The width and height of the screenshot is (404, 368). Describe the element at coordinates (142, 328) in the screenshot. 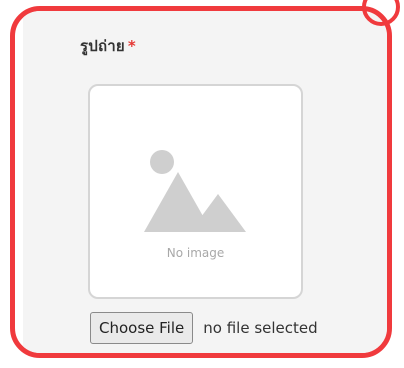

I see `choose-file-button: Choose File` at that location.